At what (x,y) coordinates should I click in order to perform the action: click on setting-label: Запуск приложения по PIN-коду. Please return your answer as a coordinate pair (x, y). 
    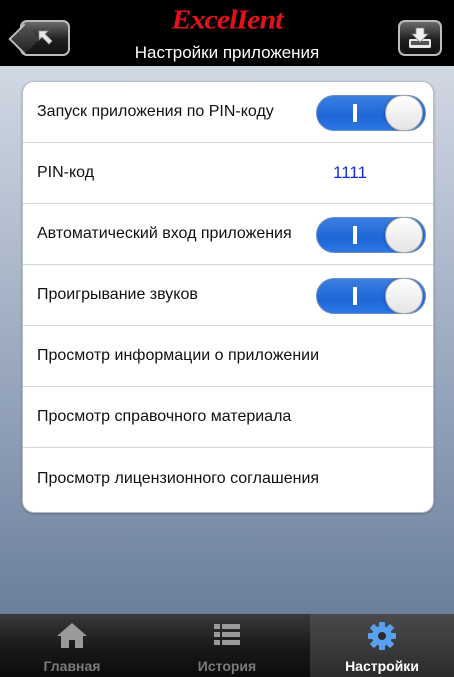
    Looking at the image, I should click on (155, 111).